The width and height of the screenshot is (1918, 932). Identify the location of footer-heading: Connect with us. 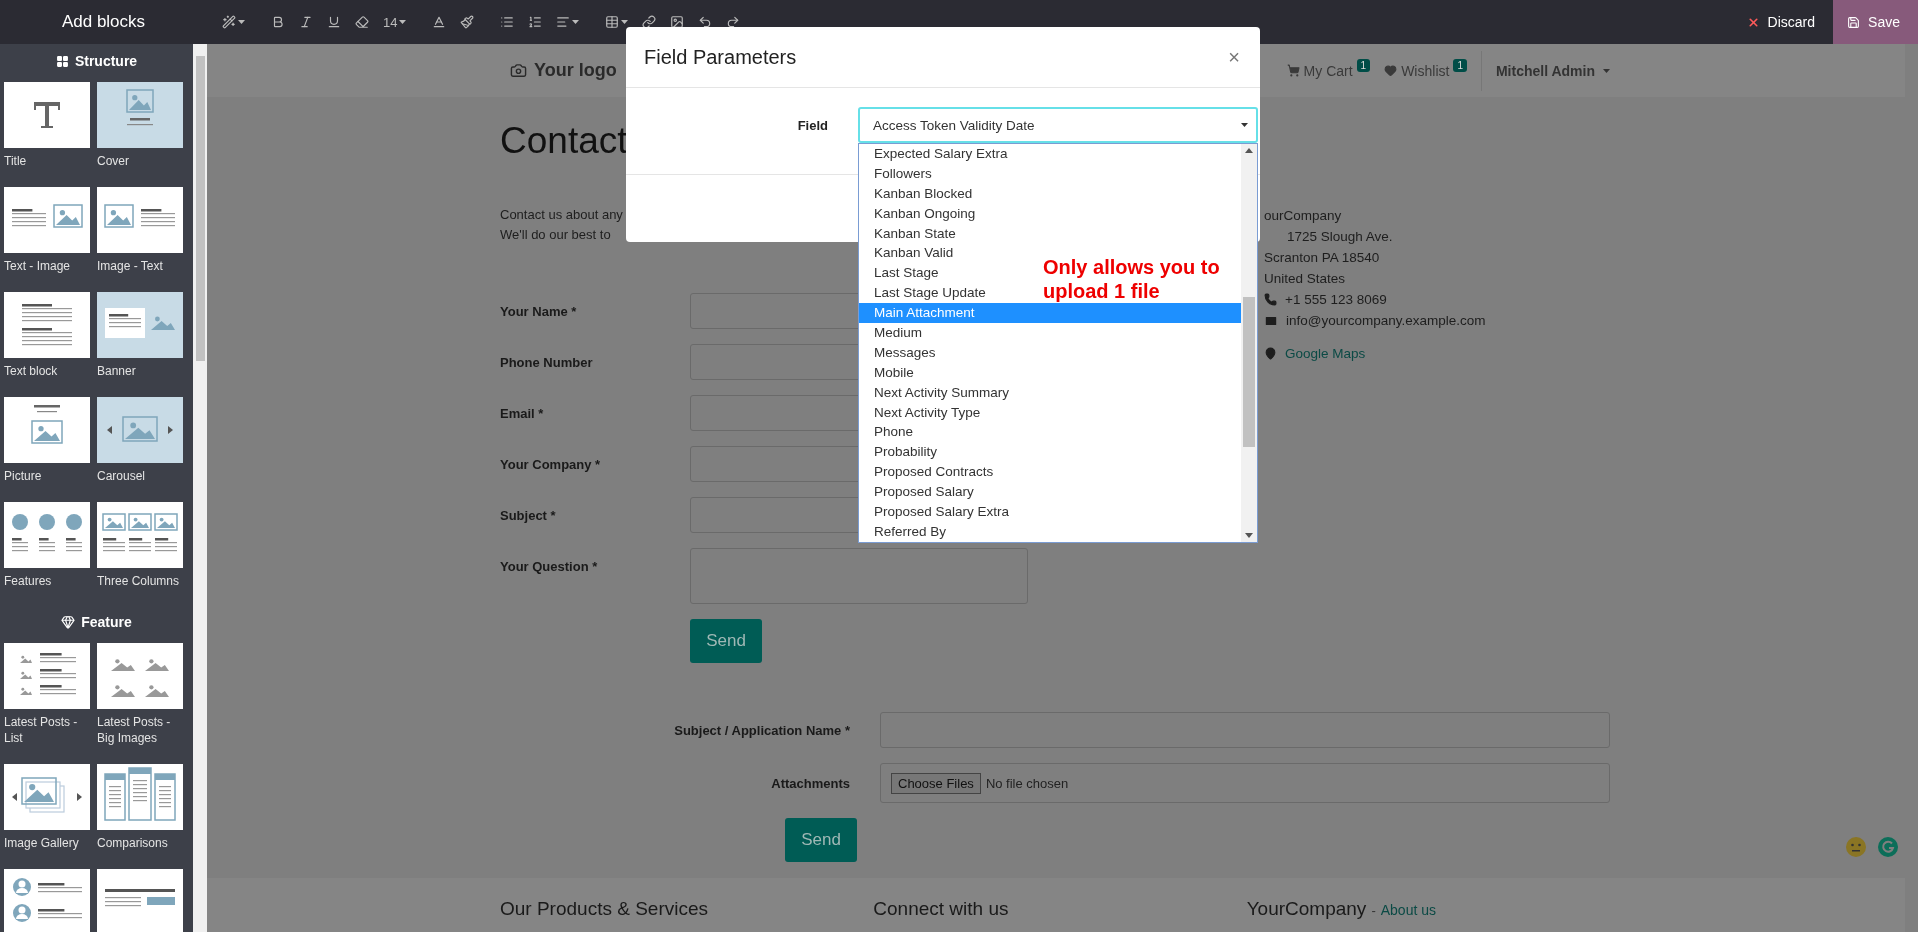
(941, 909).